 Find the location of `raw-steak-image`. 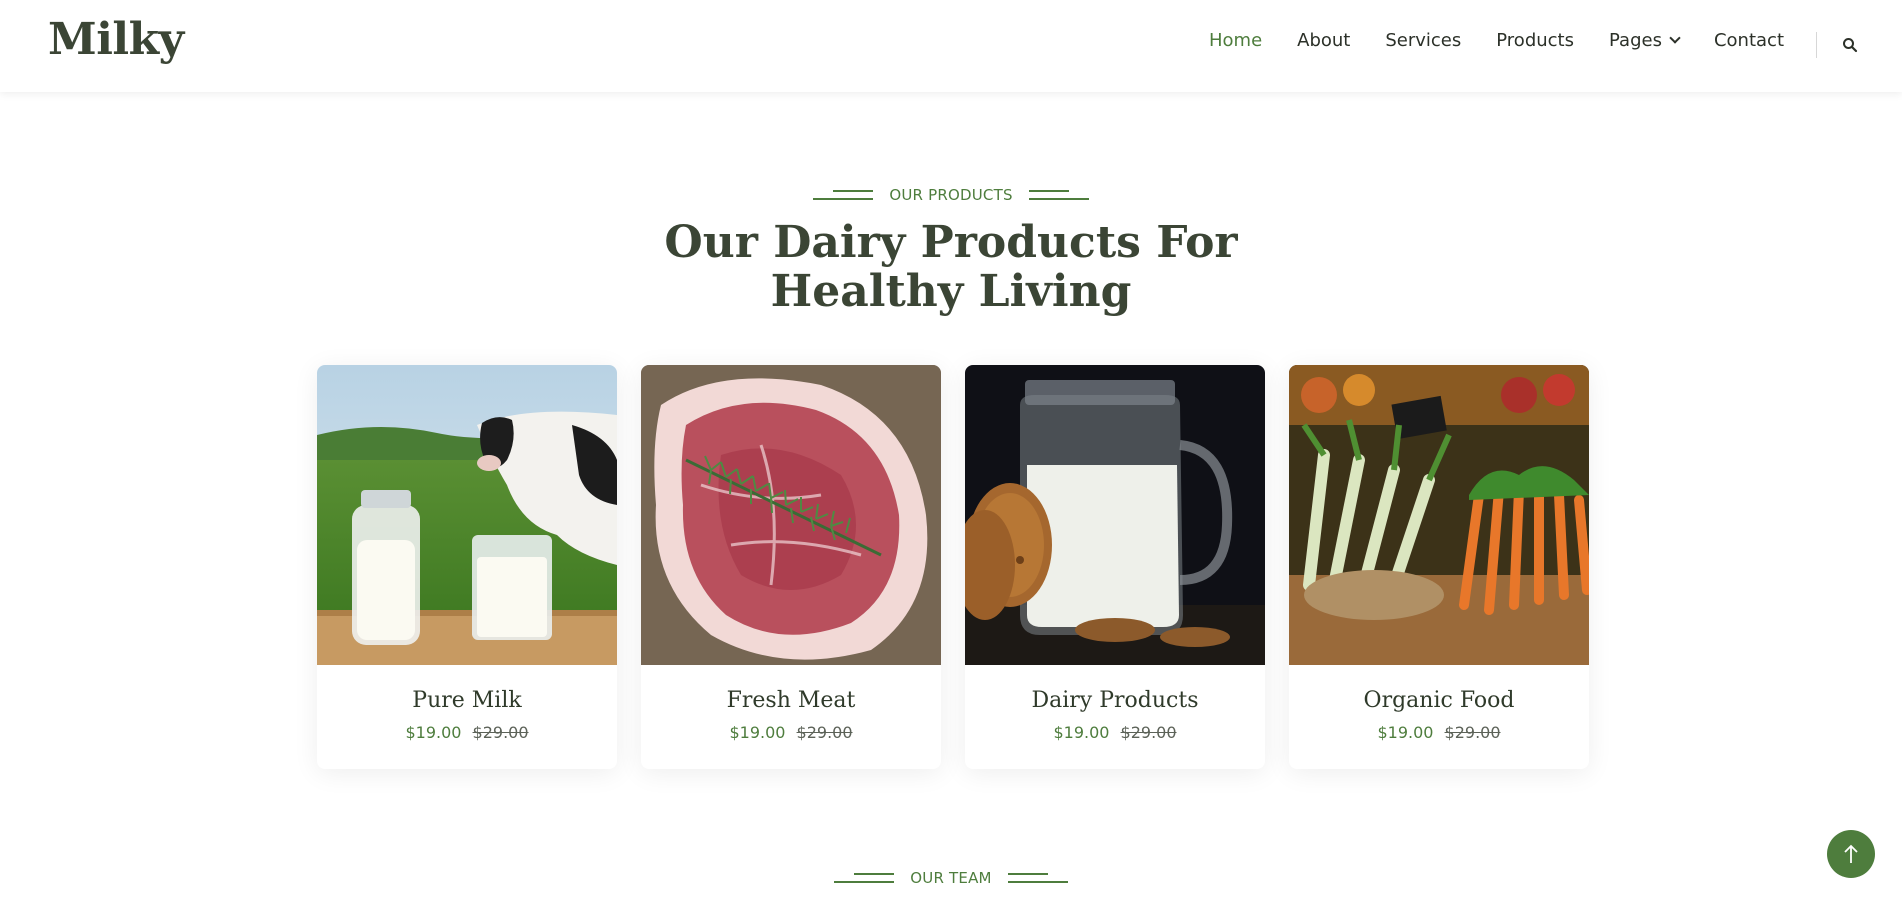

raw-steak-image is located at coordinates (791, 515).